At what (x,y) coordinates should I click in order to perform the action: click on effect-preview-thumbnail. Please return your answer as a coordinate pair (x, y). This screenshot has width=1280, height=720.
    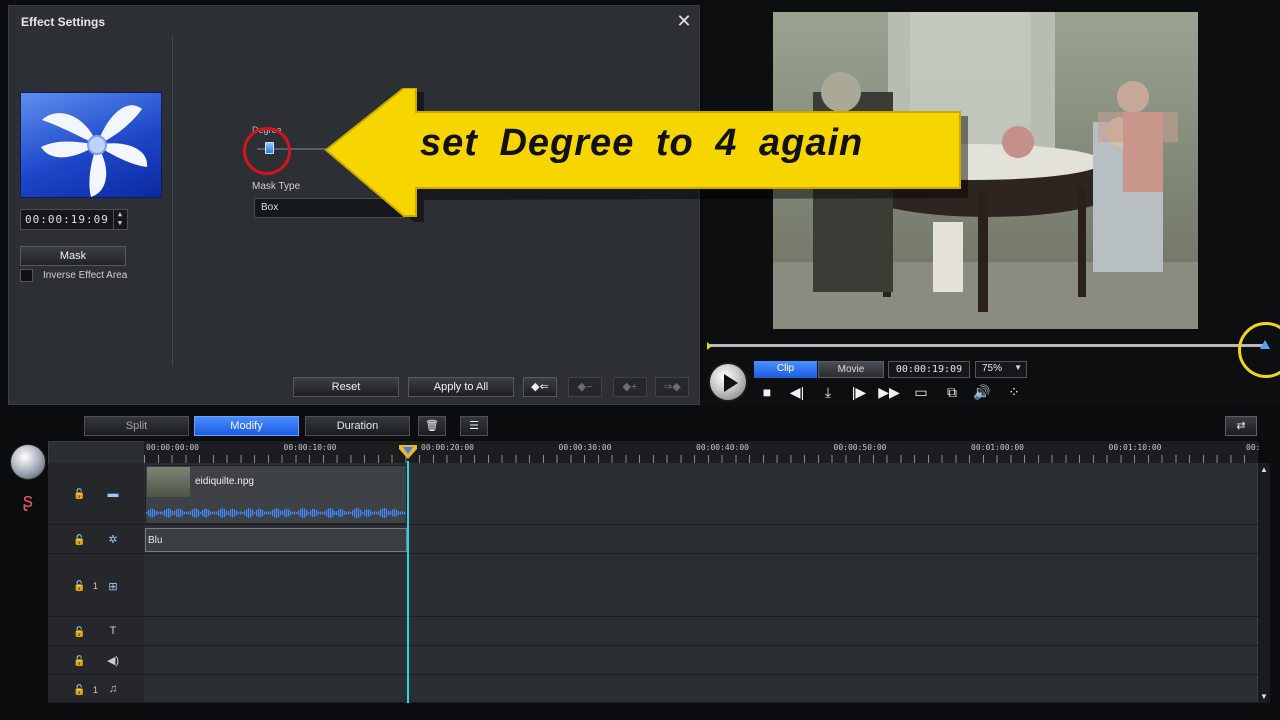
    Looking at the image, I should click on (91, 145).